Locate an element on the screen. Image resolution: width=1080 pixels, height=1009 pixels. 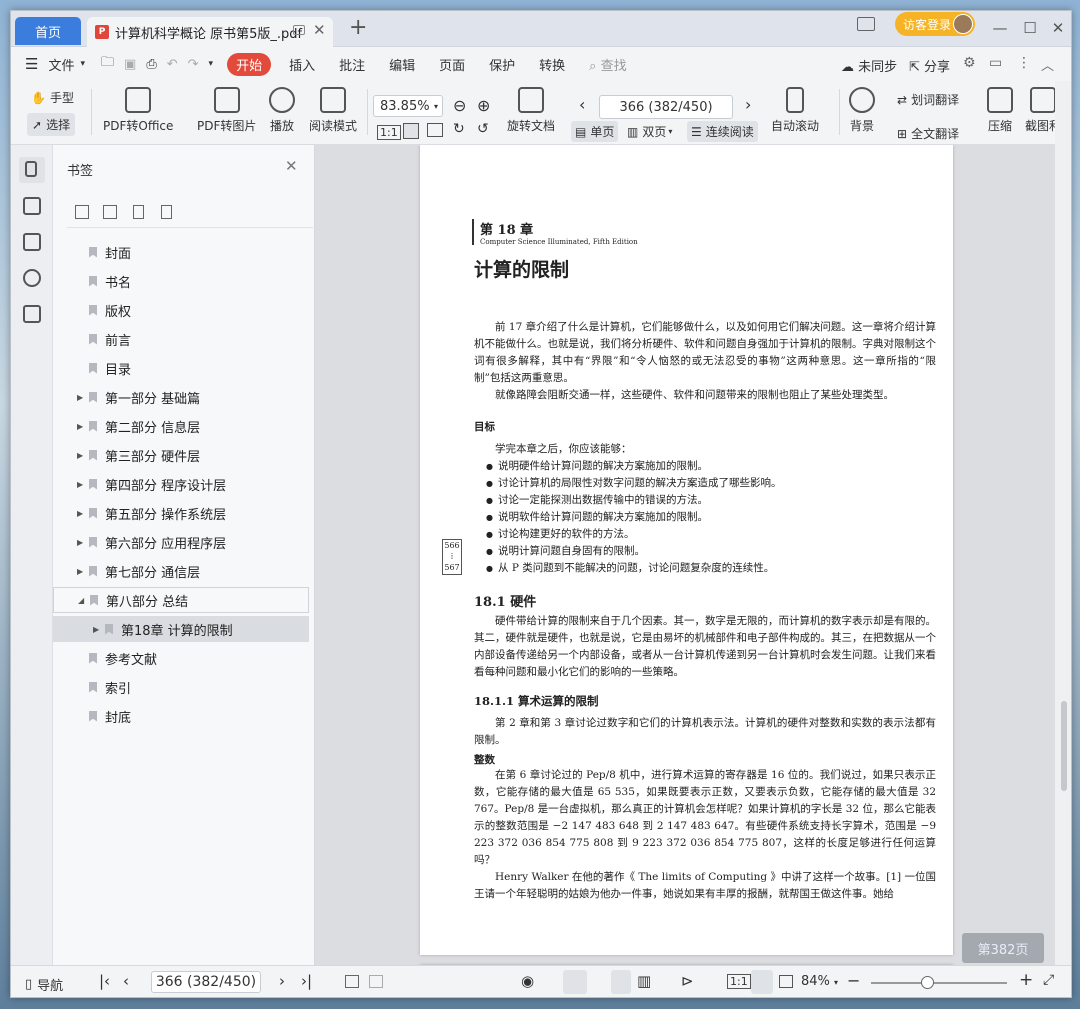
zoom-out-icon: ⊖ is located at coordinates (459, 105).